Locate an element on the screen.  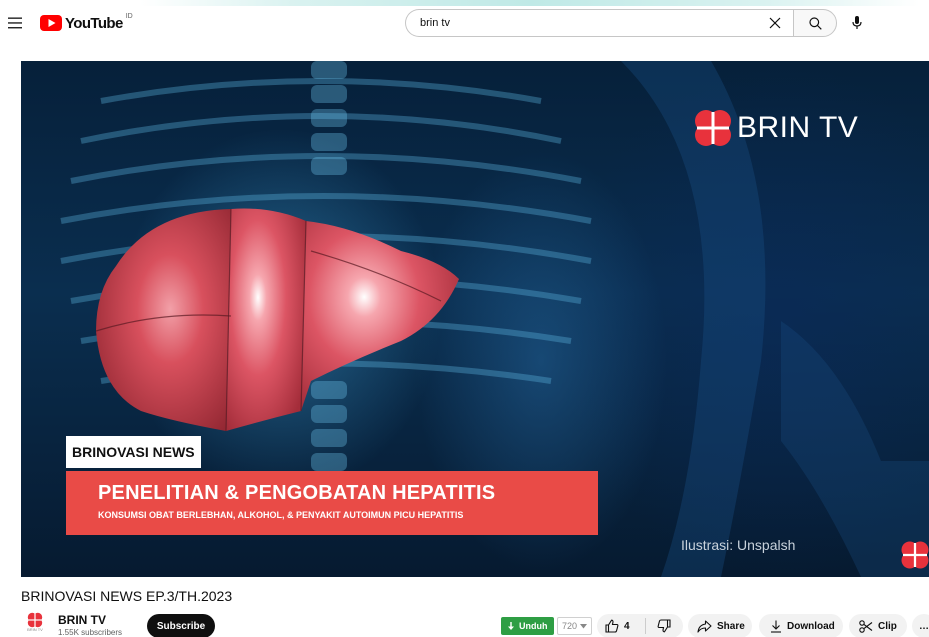
dislike-button is located at coordinates (664, 625).